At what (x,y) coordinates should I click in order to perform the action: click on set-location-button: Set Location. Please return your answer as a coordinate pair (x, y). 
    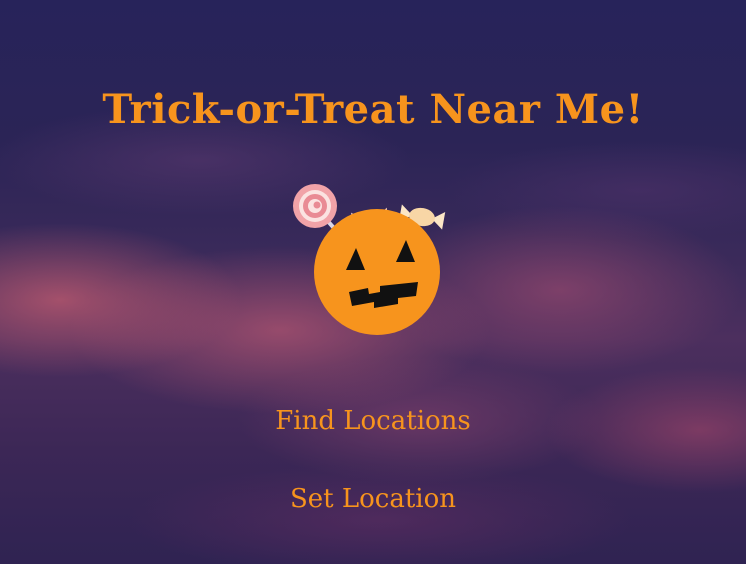
    Looking at the image, I should click on (373, 499).